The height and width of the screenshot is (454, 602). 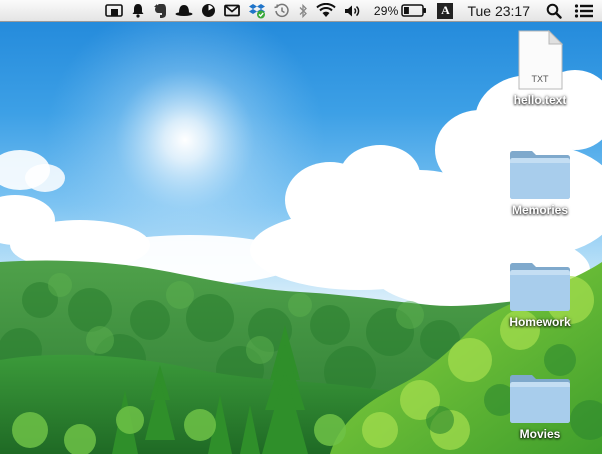 What do you see at coordinates (414, 10) in the screenshot?
I see `battery-icon` at bounding box center [414, 10].